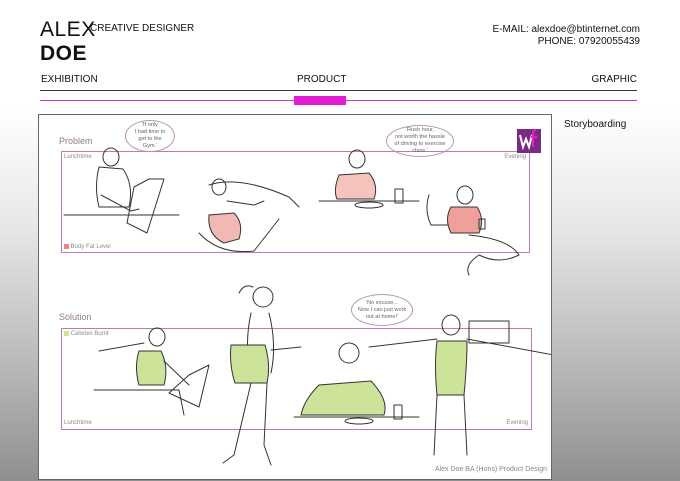  What do you see at coordinates (249, 215) in the screenshot?
I see `sketch-driver` at bounding box center [249, 215].